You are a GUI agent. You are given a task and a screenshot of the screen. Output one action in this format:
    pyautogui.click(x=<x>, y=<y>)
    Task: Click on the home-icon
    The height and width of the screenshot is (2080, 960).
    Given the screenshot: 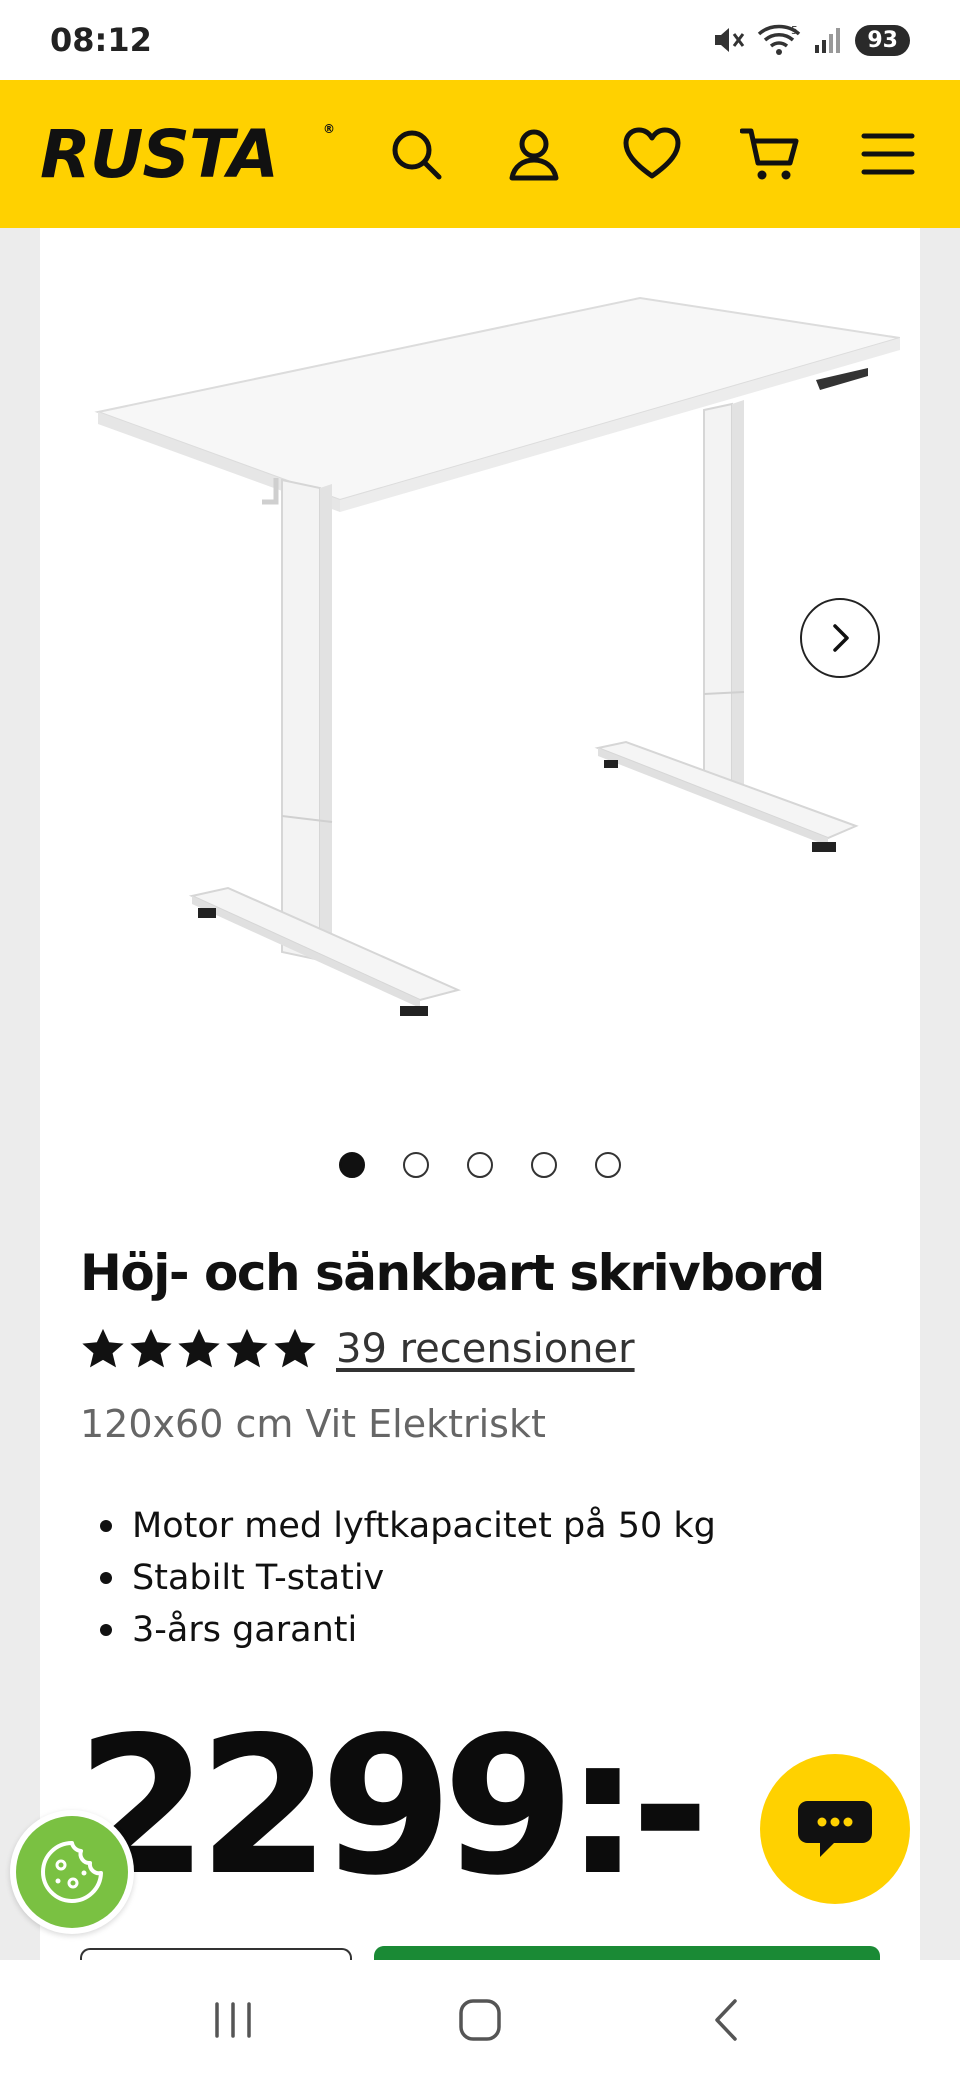 What is the action you would take?
    pyautogui.click(x=480, y=2020)
    